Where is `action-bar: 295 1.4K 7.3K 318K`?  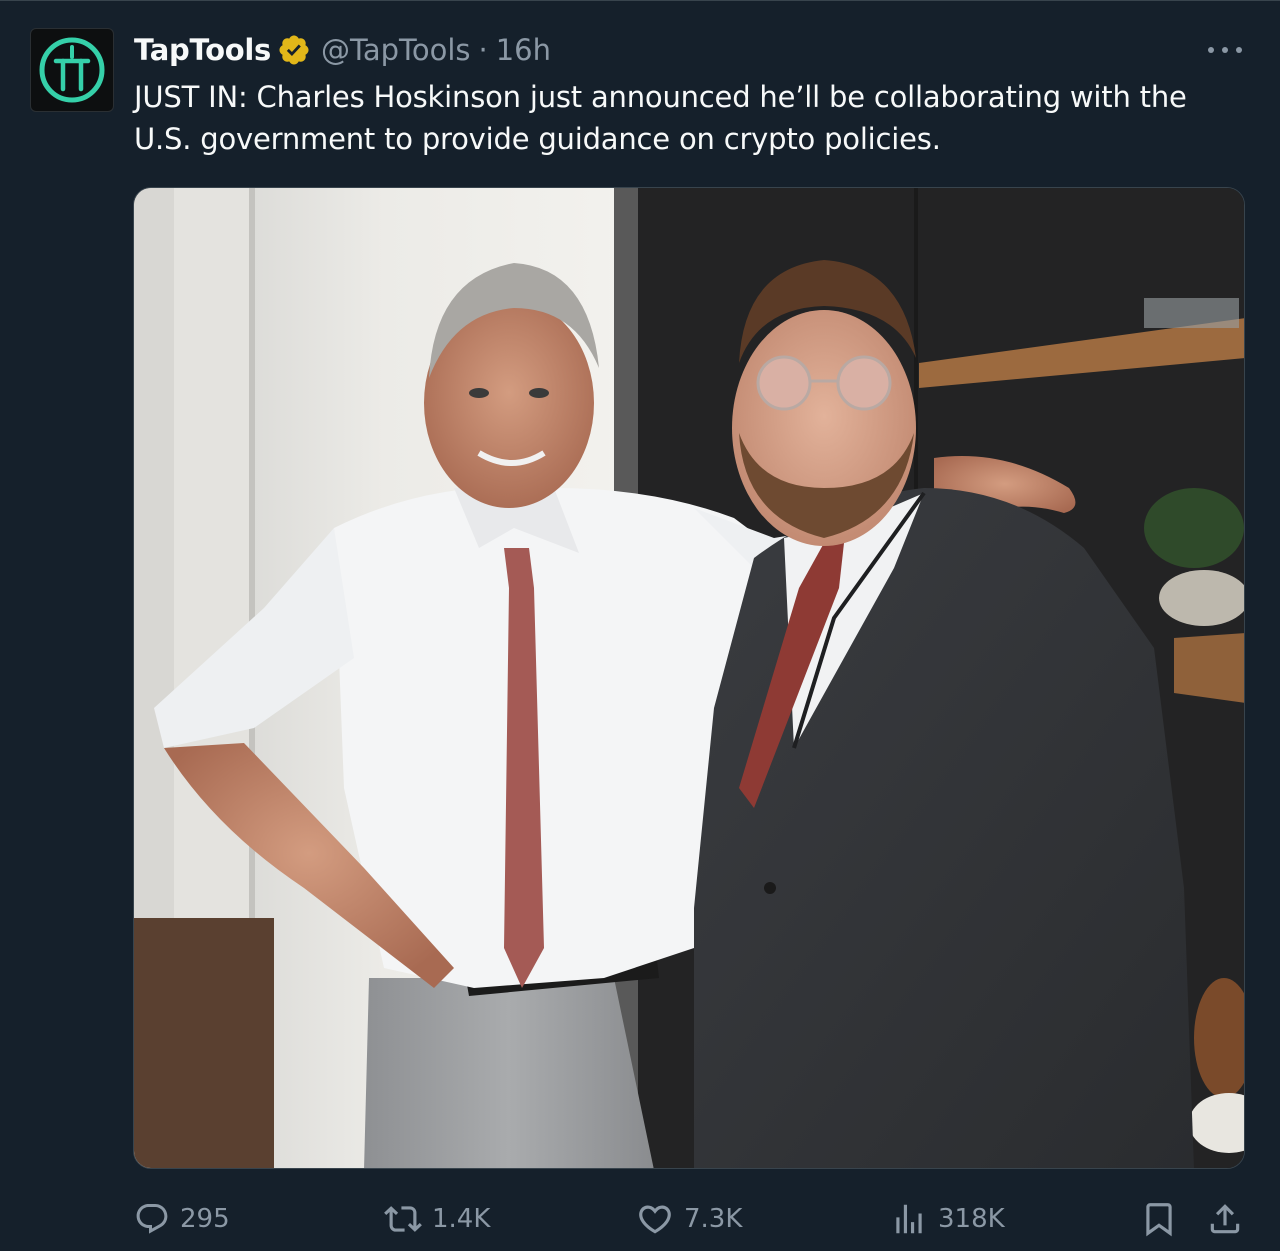
action-bar: 295 1.4K 7.3K 318K is located at coordinates (640, 1219).